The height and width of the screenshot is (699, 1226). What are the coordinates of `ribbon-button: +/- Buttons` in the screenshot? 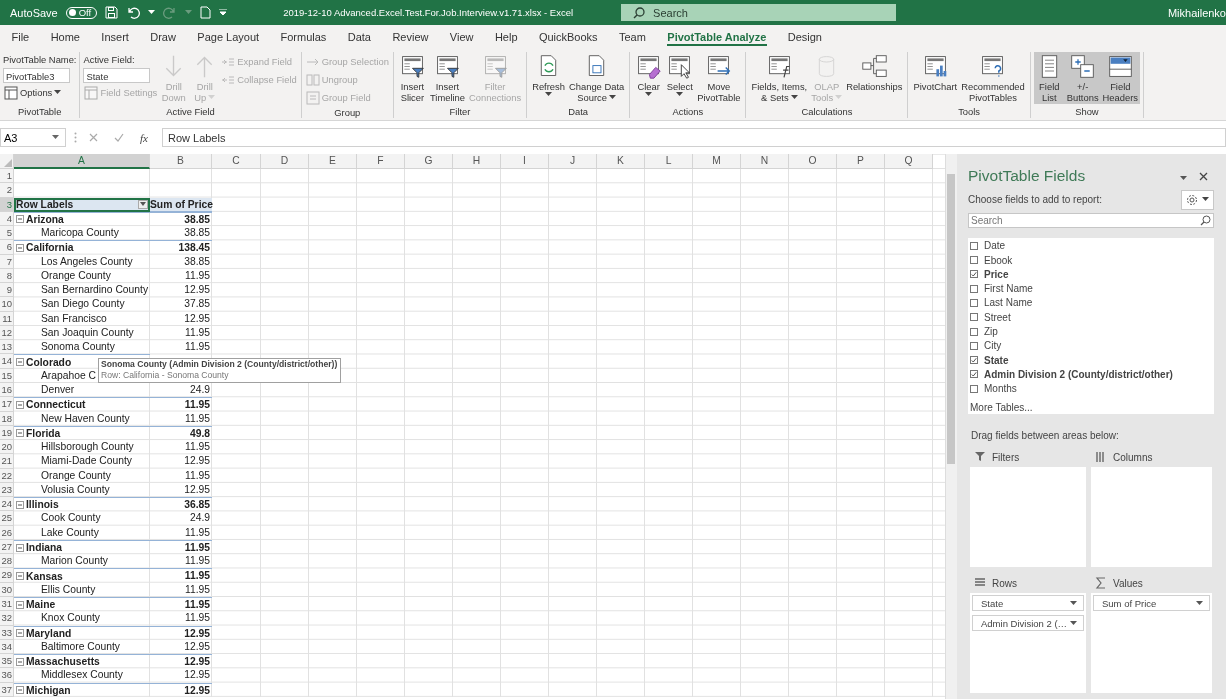 It's located at (1082, 78).